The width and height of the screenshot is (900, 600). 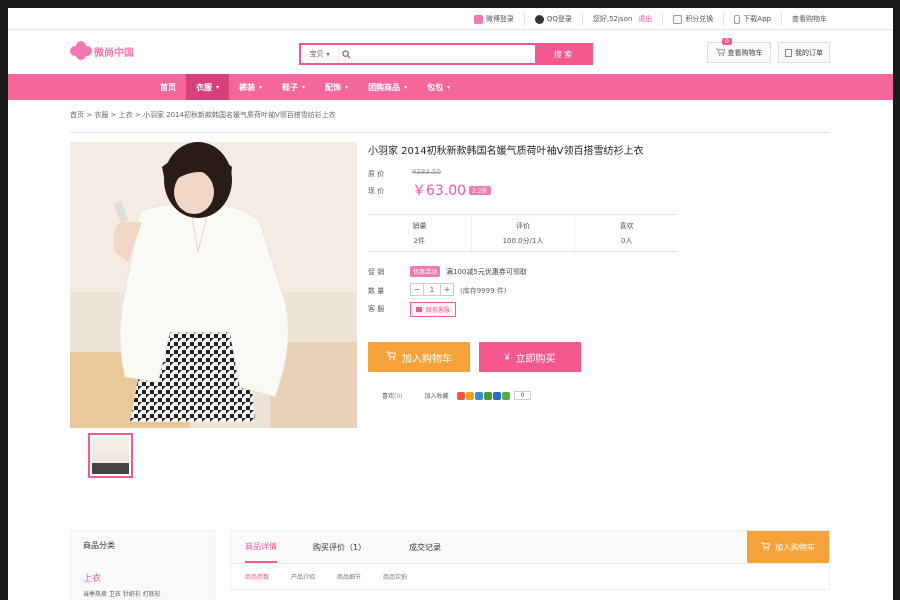 What do you see at coordinates (114, 53) in the screenshot?
I see `logo-text: 微尚中国` at bounding box center [114, 53].